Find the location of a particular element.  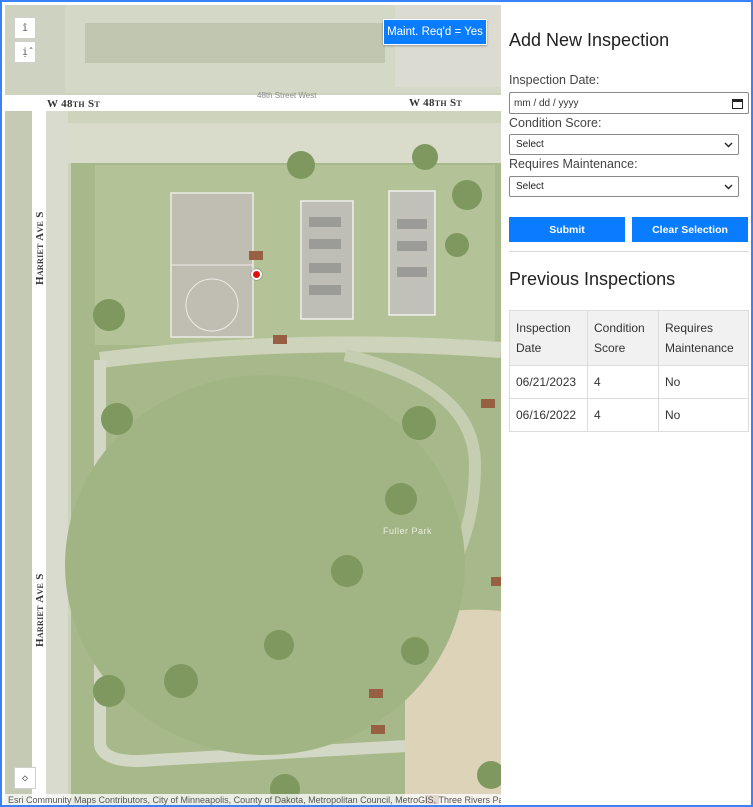

column-header-maintenance: Requires Maintenance is located at coordinates (703, 338).